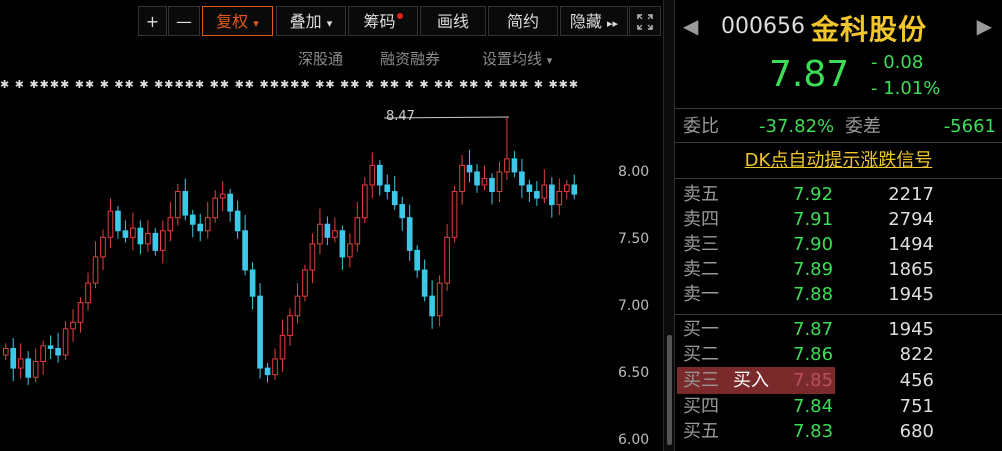  I want to click on bid-row: 买三 7.85 456, so click(838, 380).